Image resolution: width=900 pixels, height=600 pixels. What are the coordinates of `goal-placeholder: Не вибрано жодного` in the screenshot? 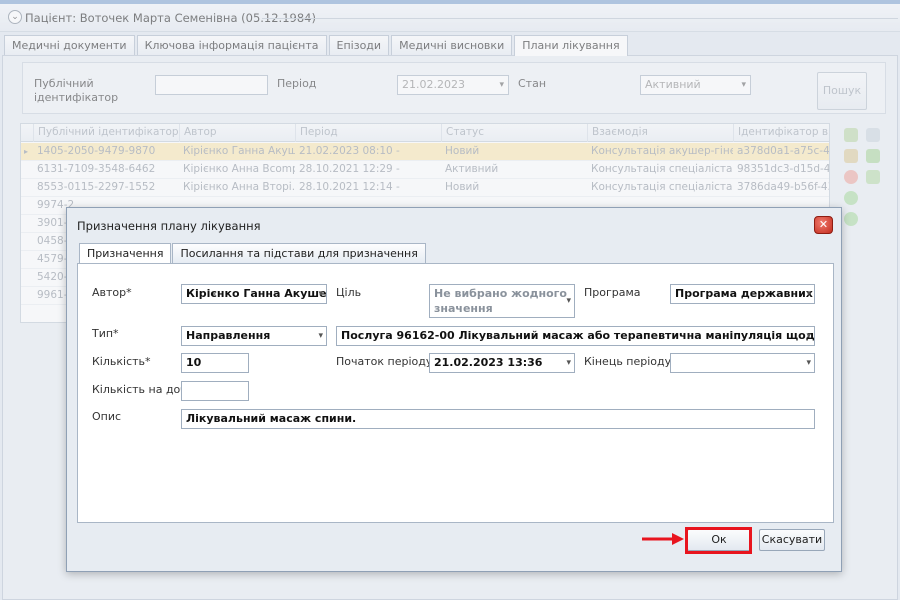 It's located at (500, 293).